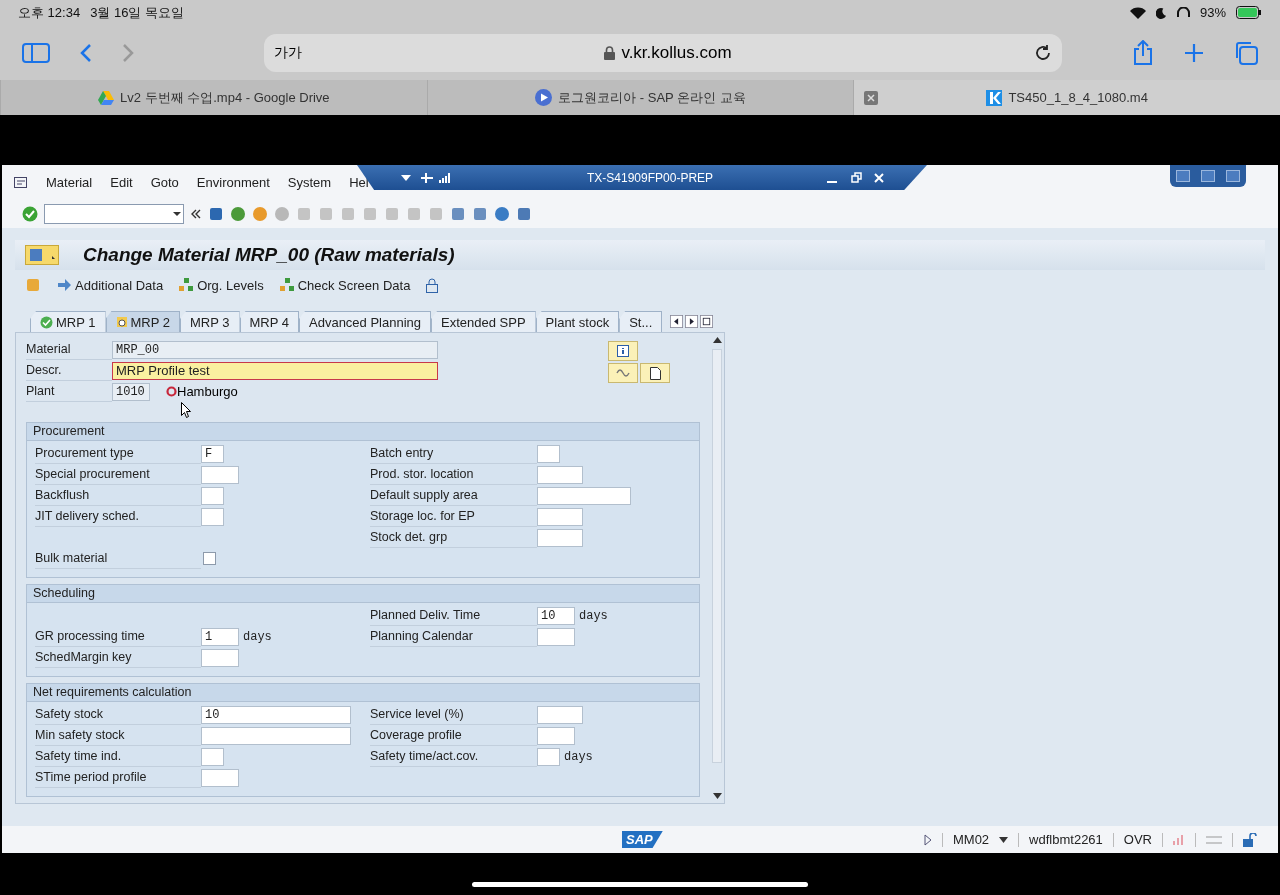 The image size is (1280, 895). Describe the element at coordinates (717, 340) in the screenshot. I see `scroll-up-icon` at that location.